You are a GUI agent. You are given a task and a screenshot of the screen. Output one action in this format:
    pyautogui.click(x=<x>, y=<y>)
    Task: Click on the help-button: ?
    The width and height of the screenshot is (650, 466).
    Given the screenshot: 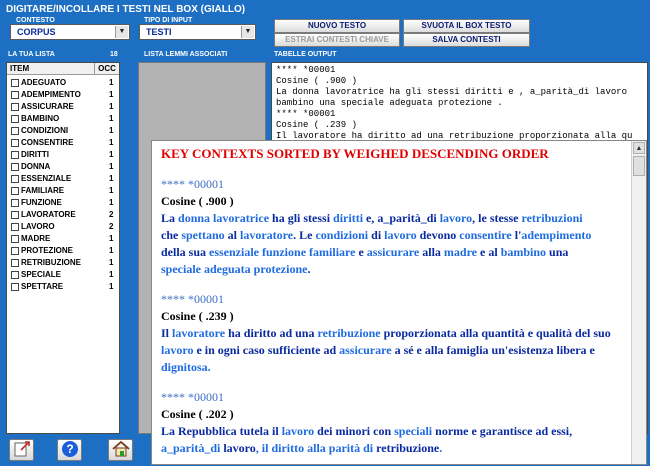 What is the action you would take?
    pyautogui.click(x=69, y=450)
    